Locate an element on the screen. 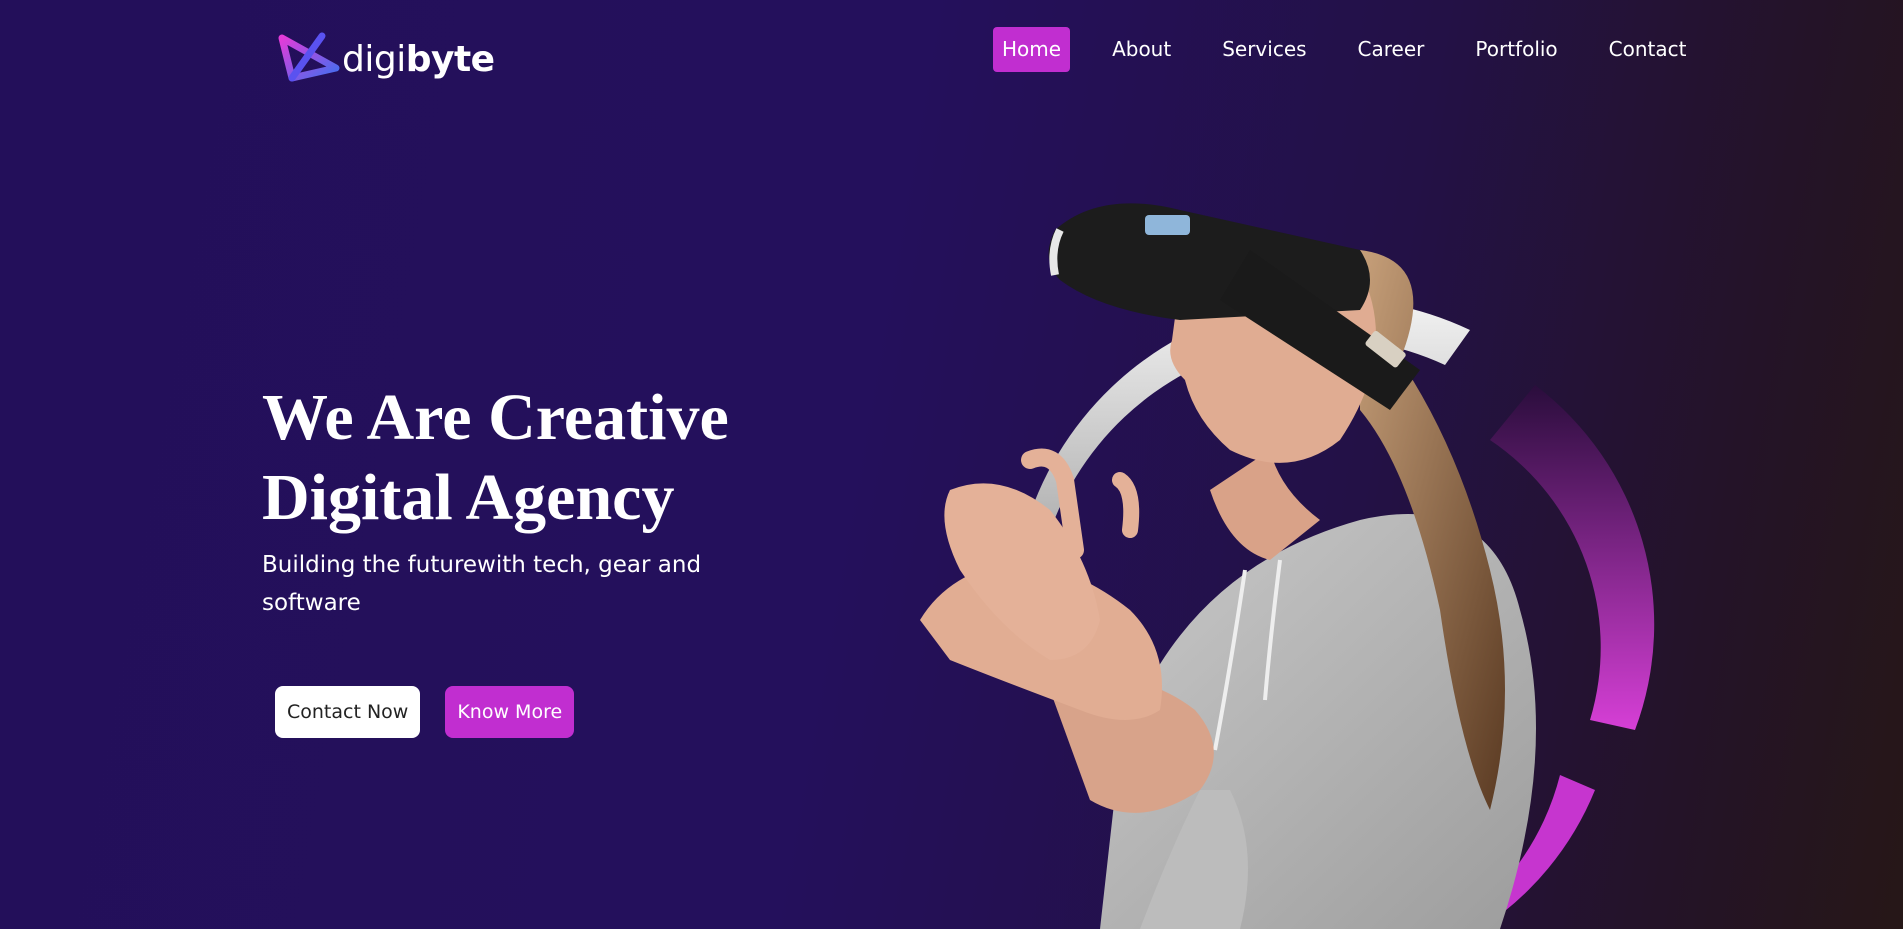 Image resolution: width=1903 pixels, height=929 pixels. hero-title-line2: Digital Agency is located at coordinates (468, 497).